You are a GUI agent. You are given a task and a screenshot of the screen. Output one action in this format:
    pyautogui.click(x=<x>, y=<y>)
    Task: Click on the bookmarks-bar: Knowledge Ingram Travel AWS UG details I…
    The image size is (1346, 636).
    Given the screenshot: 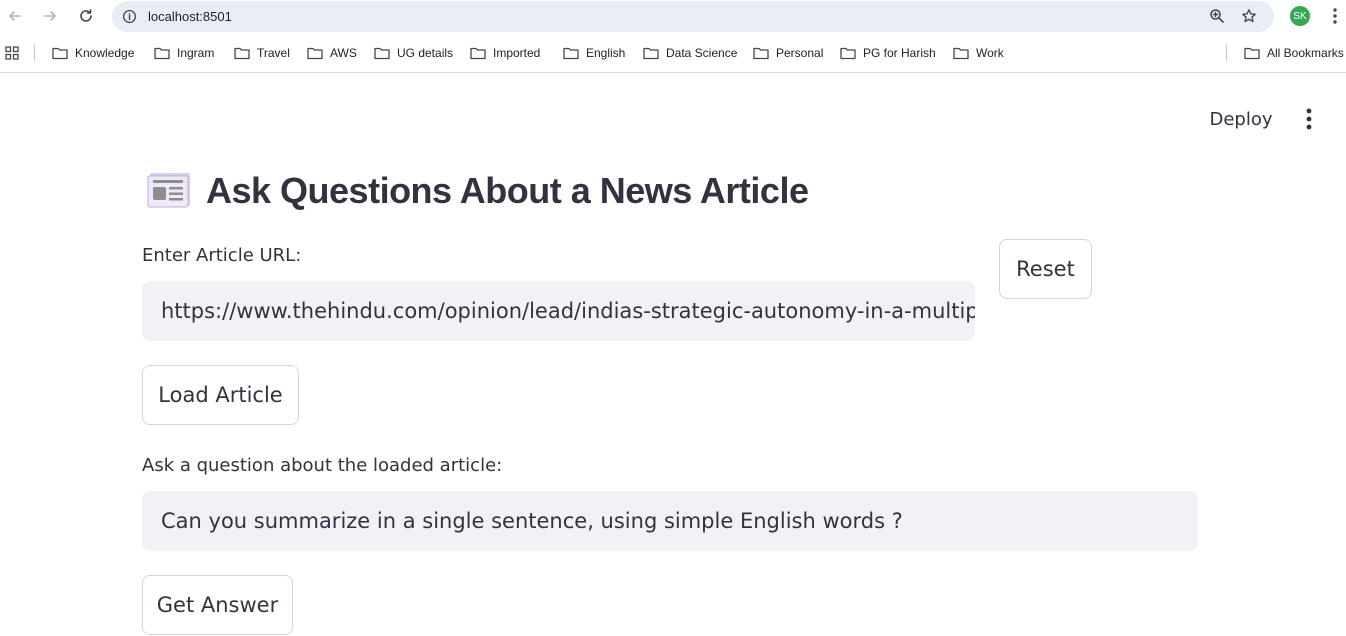 What is the action you would take?
    pyautogui.click(x=673, y=53)
    